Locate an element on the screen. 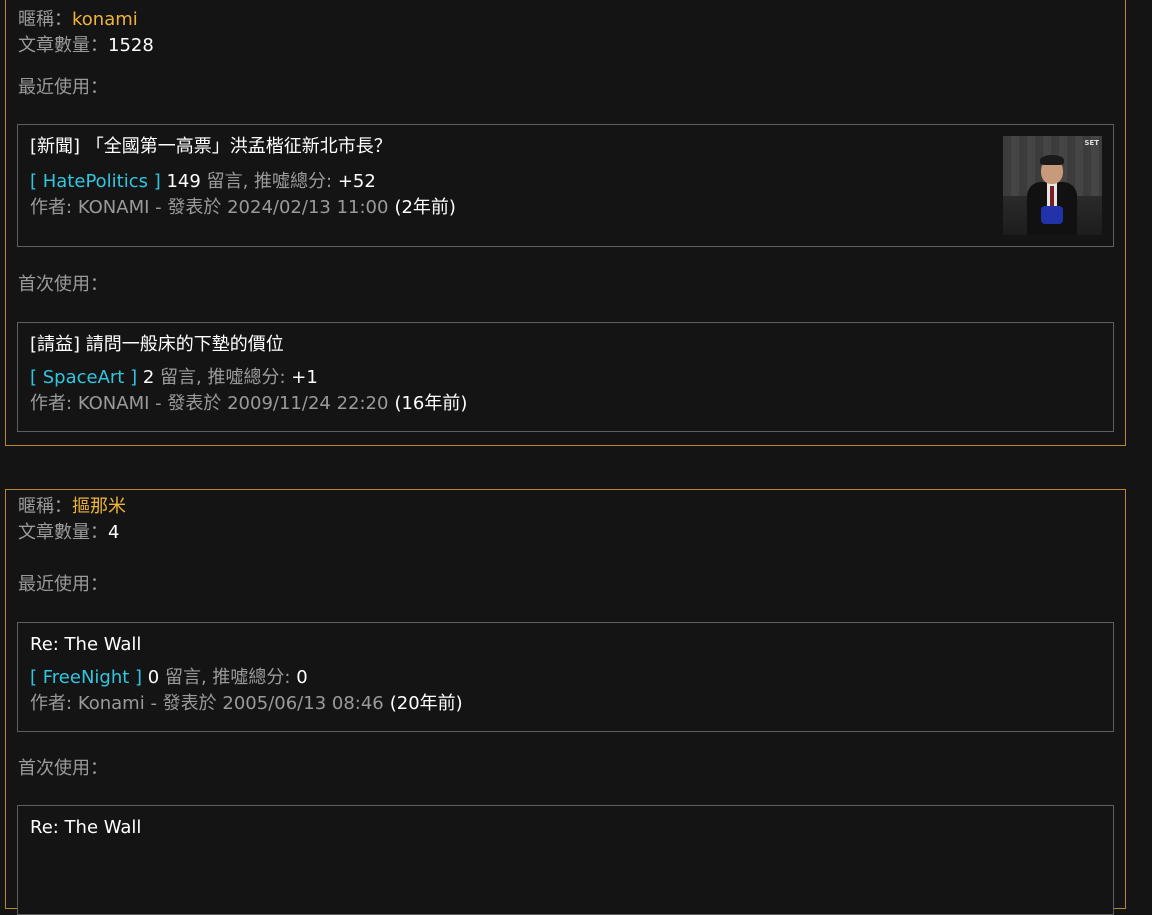 Image resolution: width=1152 pixels, height=915 pixels. post-datetime: 2005/06/13 08:46 is located at coordinates (303, 703).